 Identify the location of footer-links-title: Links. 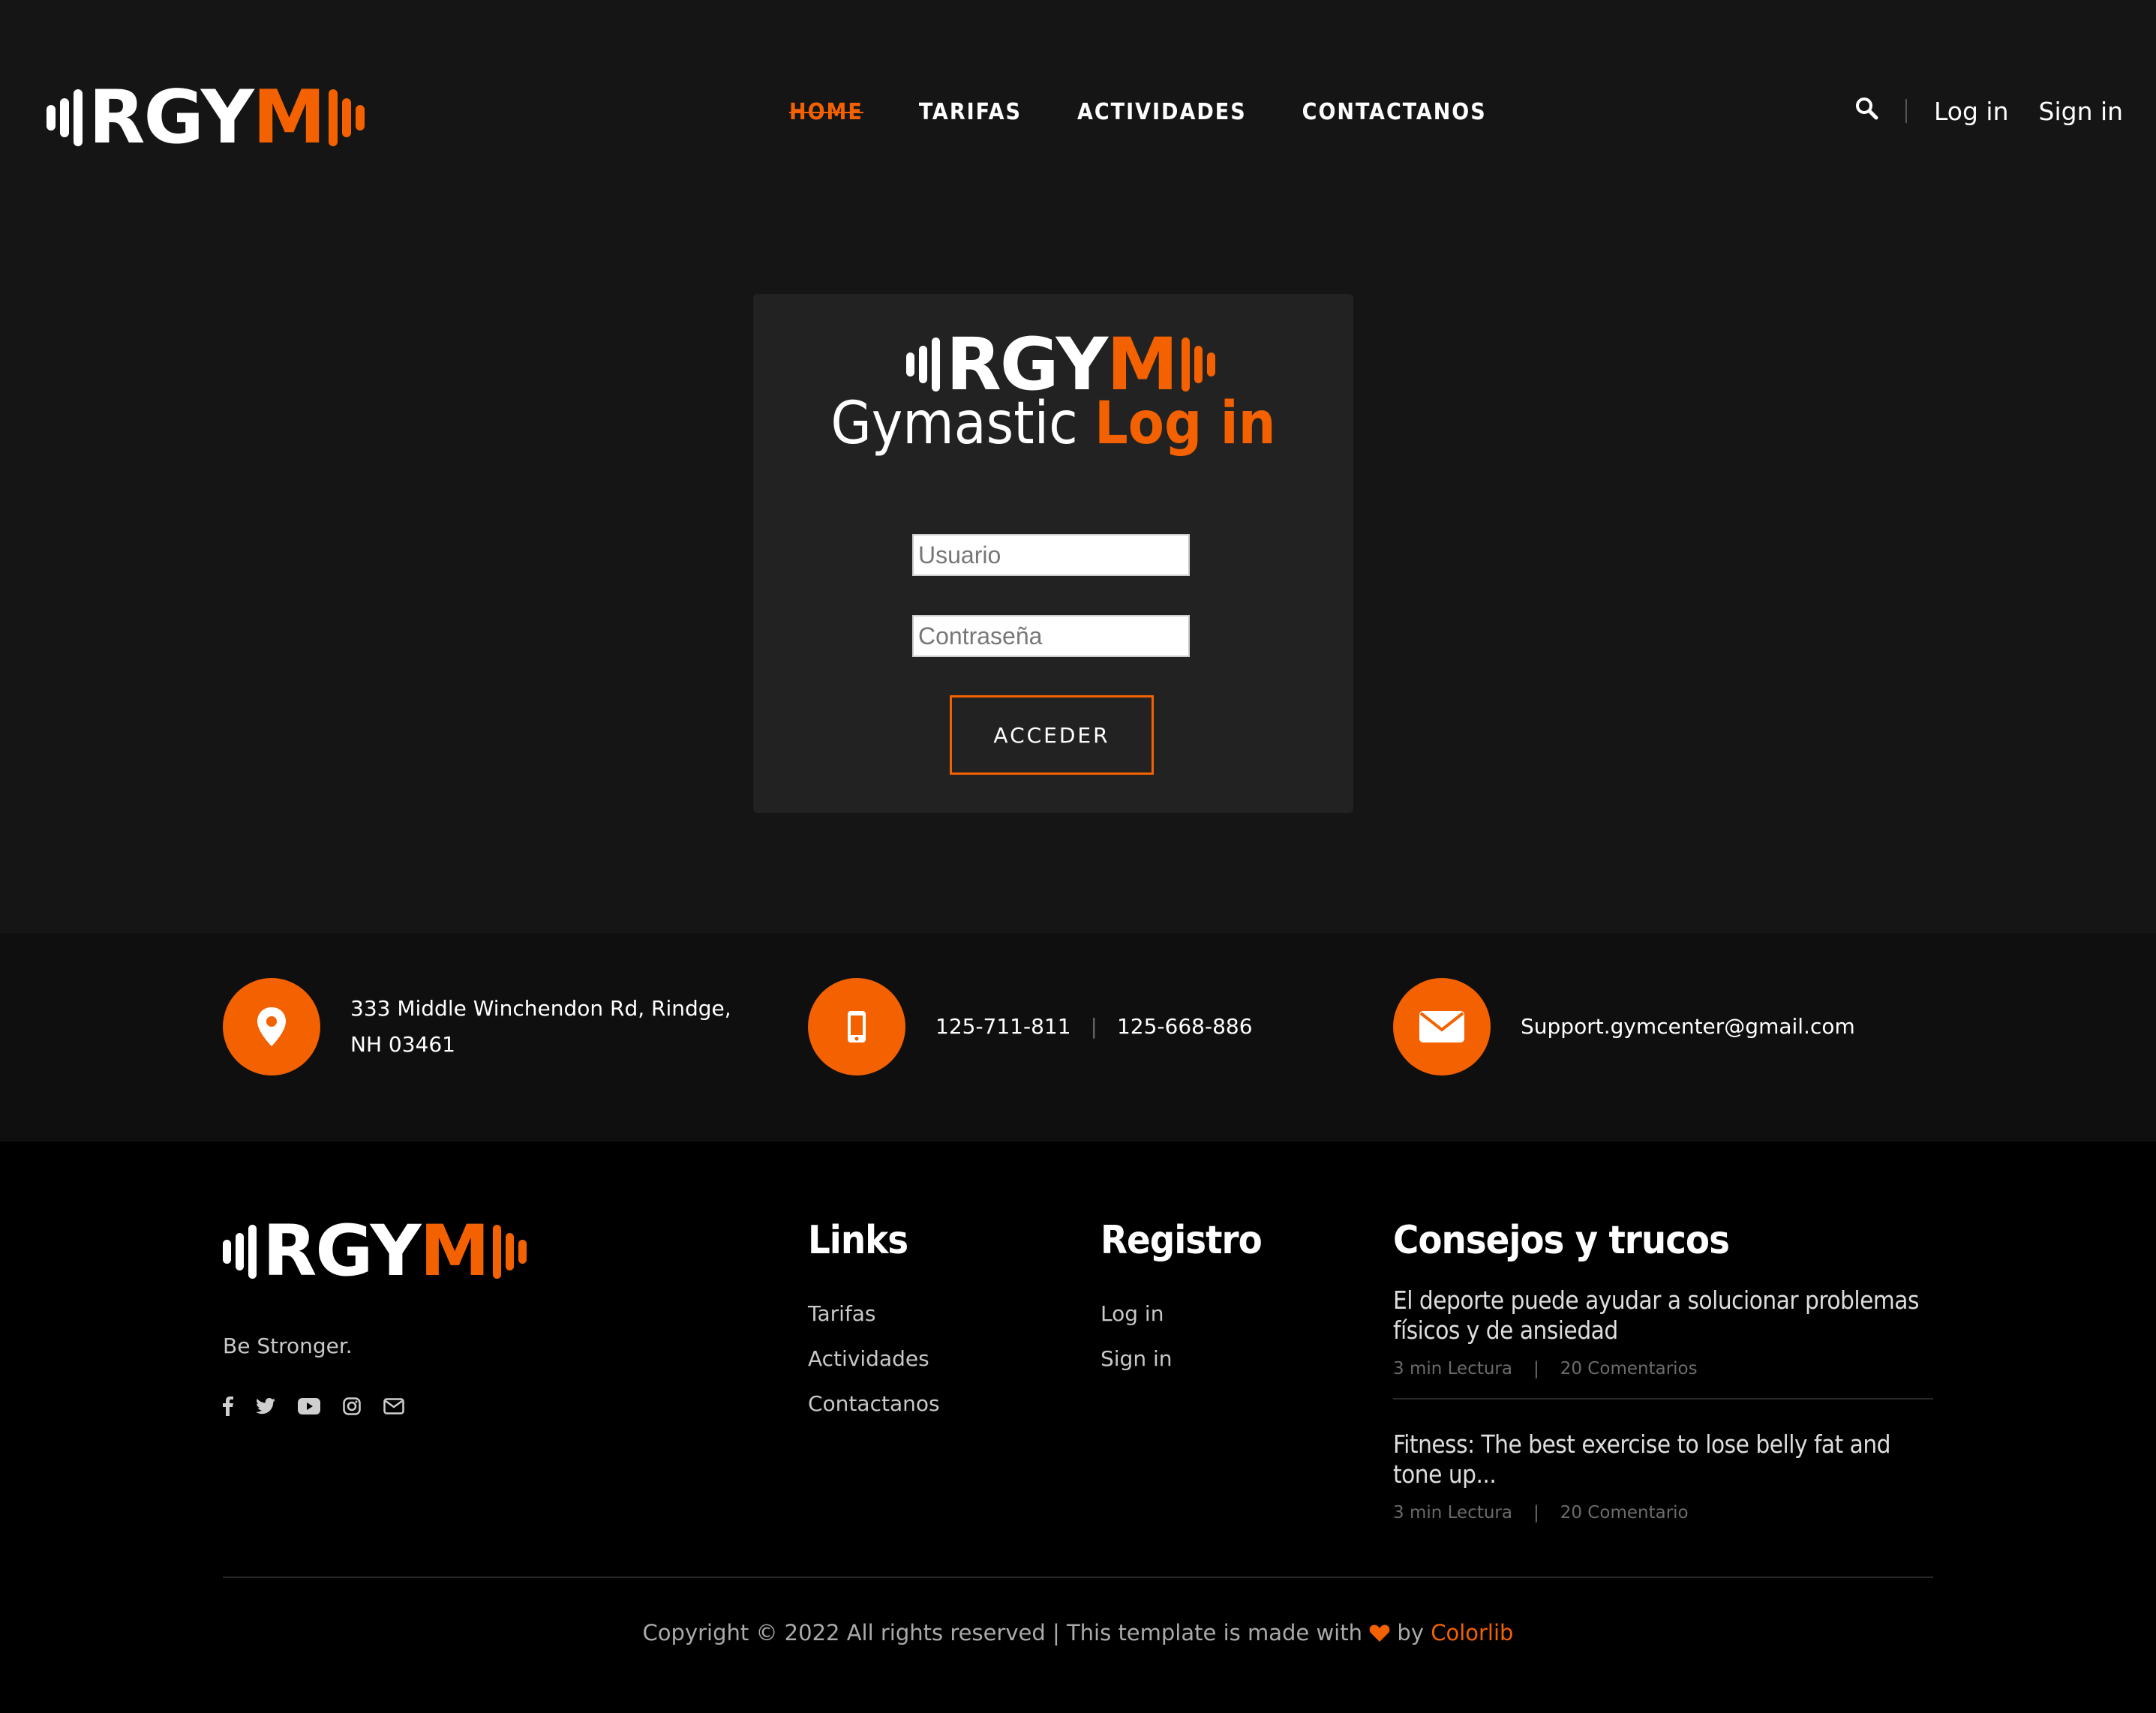
(858, 1240).